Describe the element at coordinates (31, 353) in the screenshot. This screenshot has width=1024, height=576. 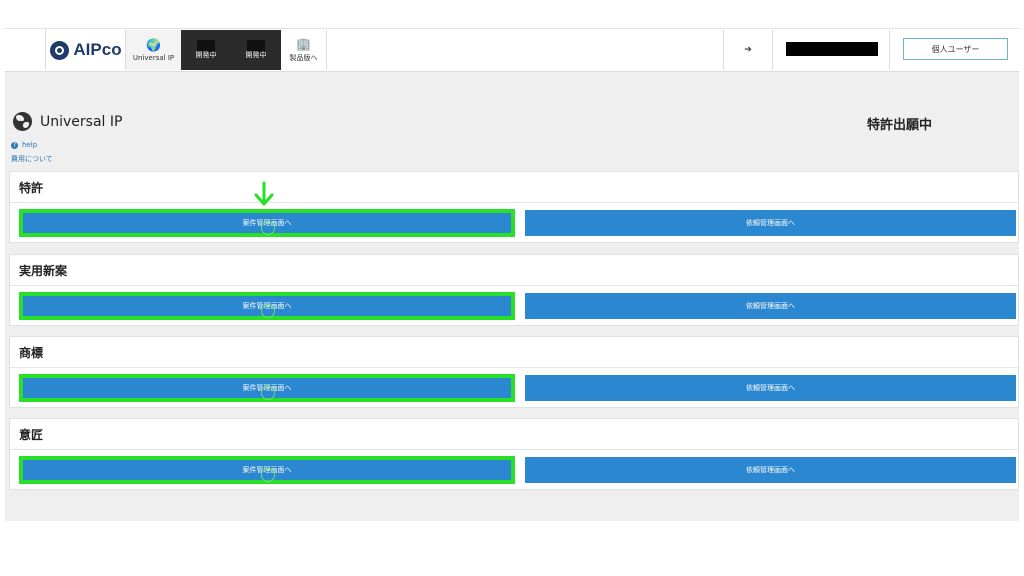
I see `section-title: 商標` at that location.